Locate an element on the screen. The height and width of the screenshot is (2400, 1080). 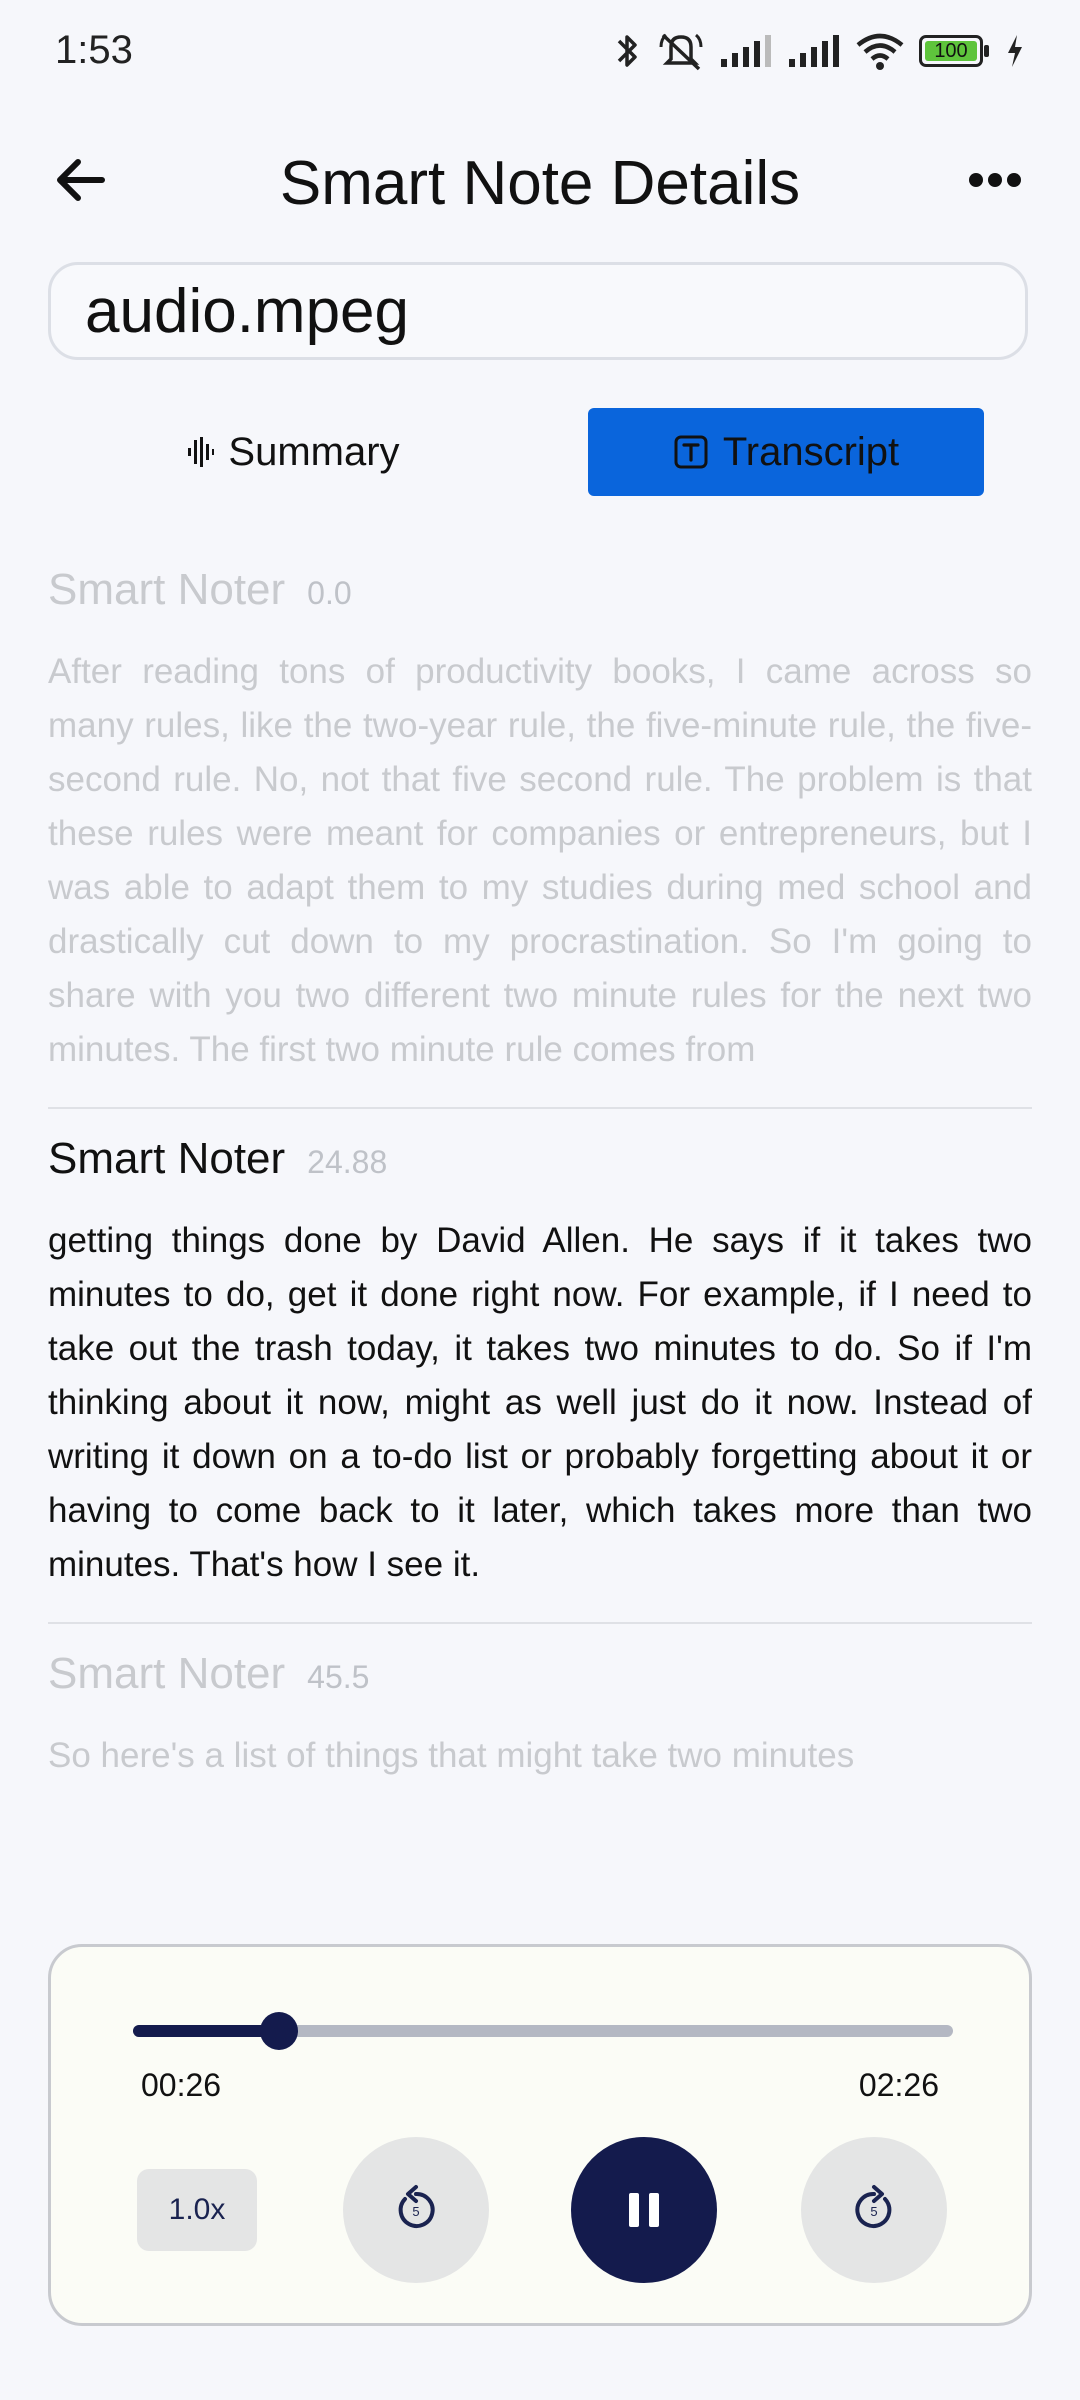
file-name: audio.mpeg is located at coordinates (247, 311).